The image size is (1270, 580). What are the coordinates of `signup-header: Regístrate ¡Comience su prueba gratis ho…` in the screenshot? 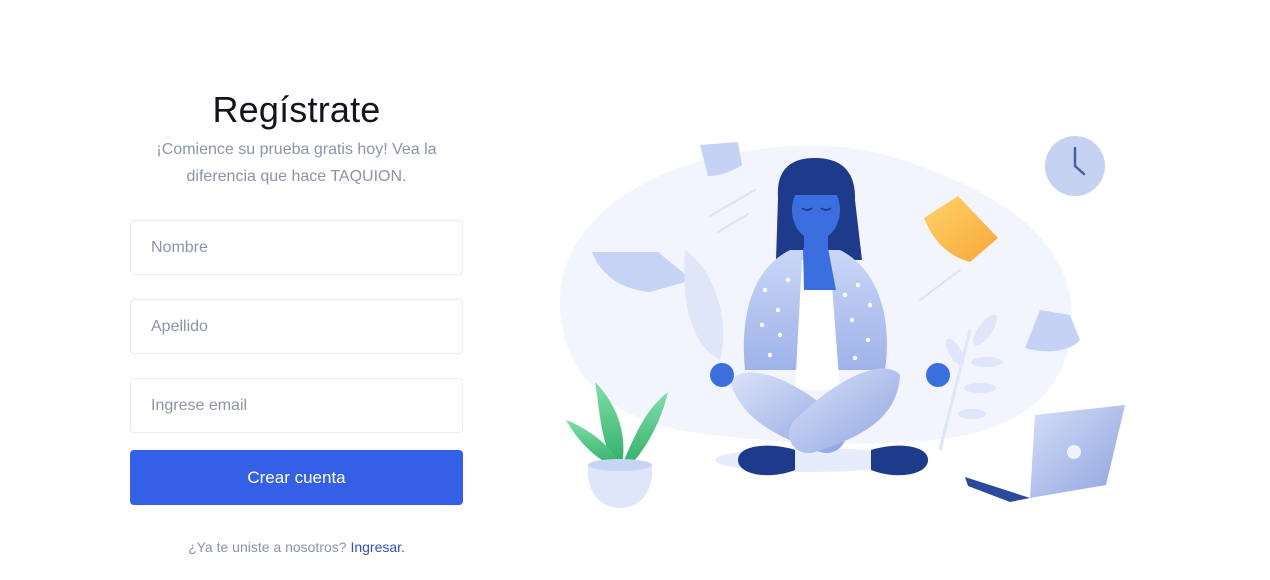 It's located at (296, 139).